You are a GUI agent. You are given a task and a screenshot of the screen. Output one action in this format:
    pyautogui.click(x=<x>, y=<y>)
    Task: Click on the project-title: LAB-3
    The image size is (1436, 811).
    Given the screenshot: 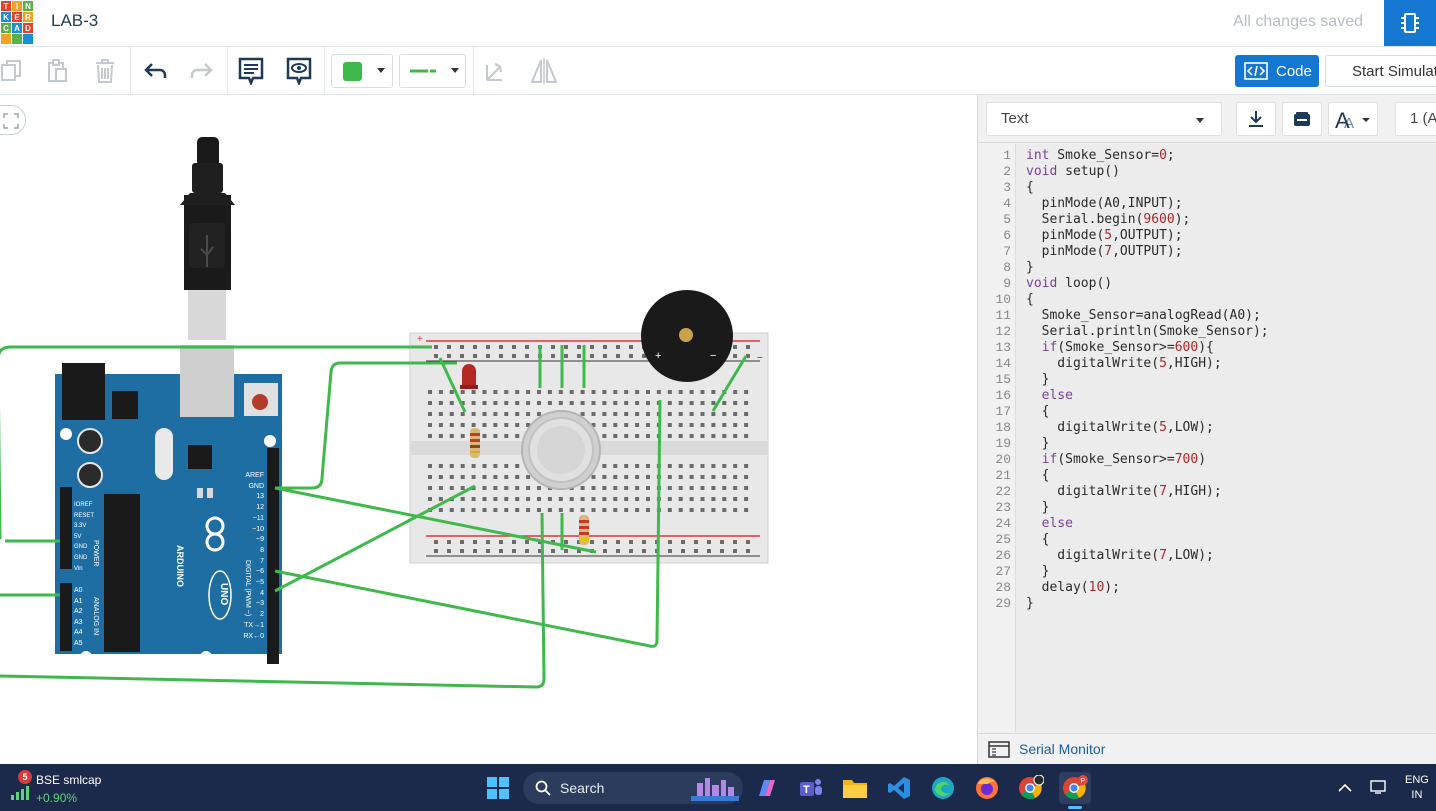 What is the action you would take?
    pyautogui.click(x=74, y=21)
    